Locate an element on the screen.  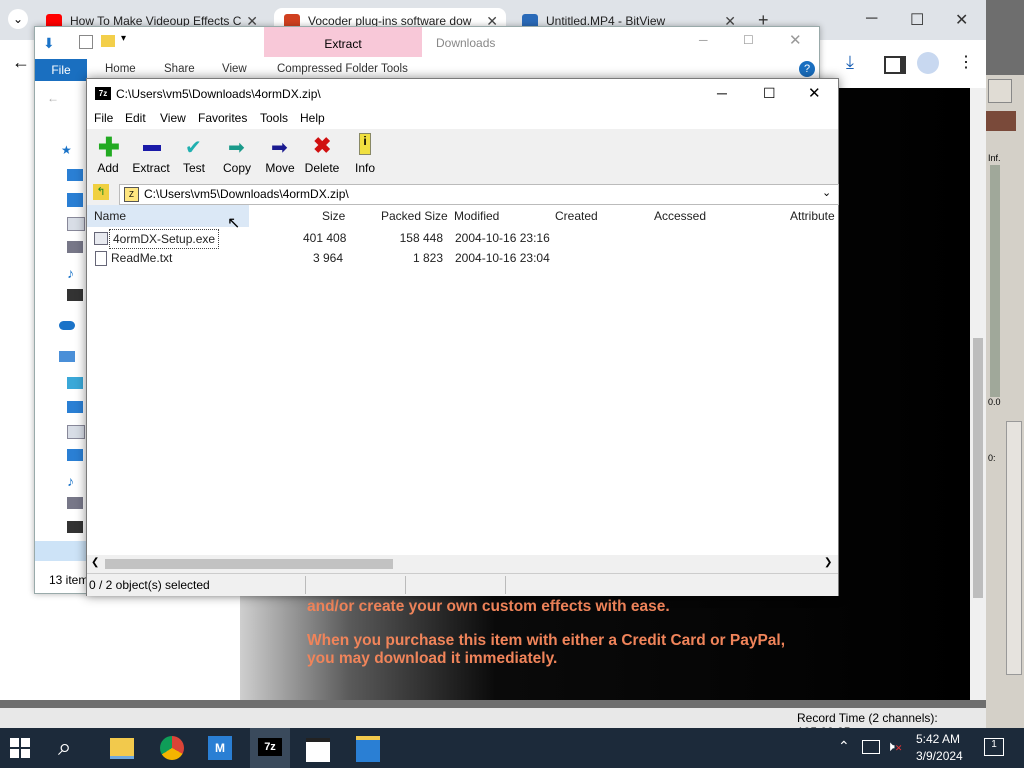
clock-date: 3/9/2024 is located at coordinates (939, 756).